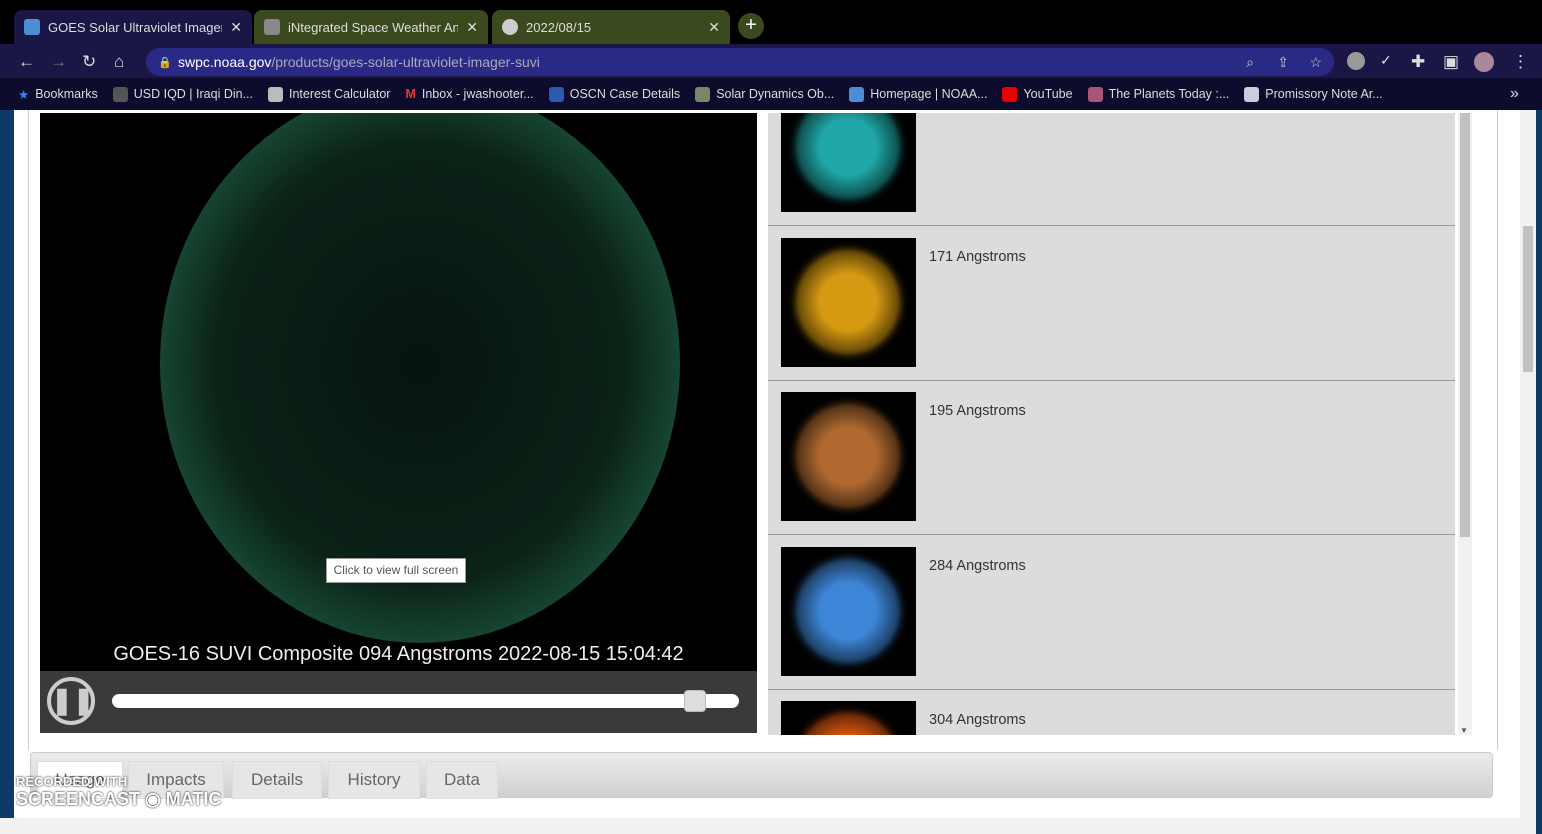 The width and height of the screenshot is (1542, 834). I want to click on scroll-down-icon: ▼, so click(1464, 730).